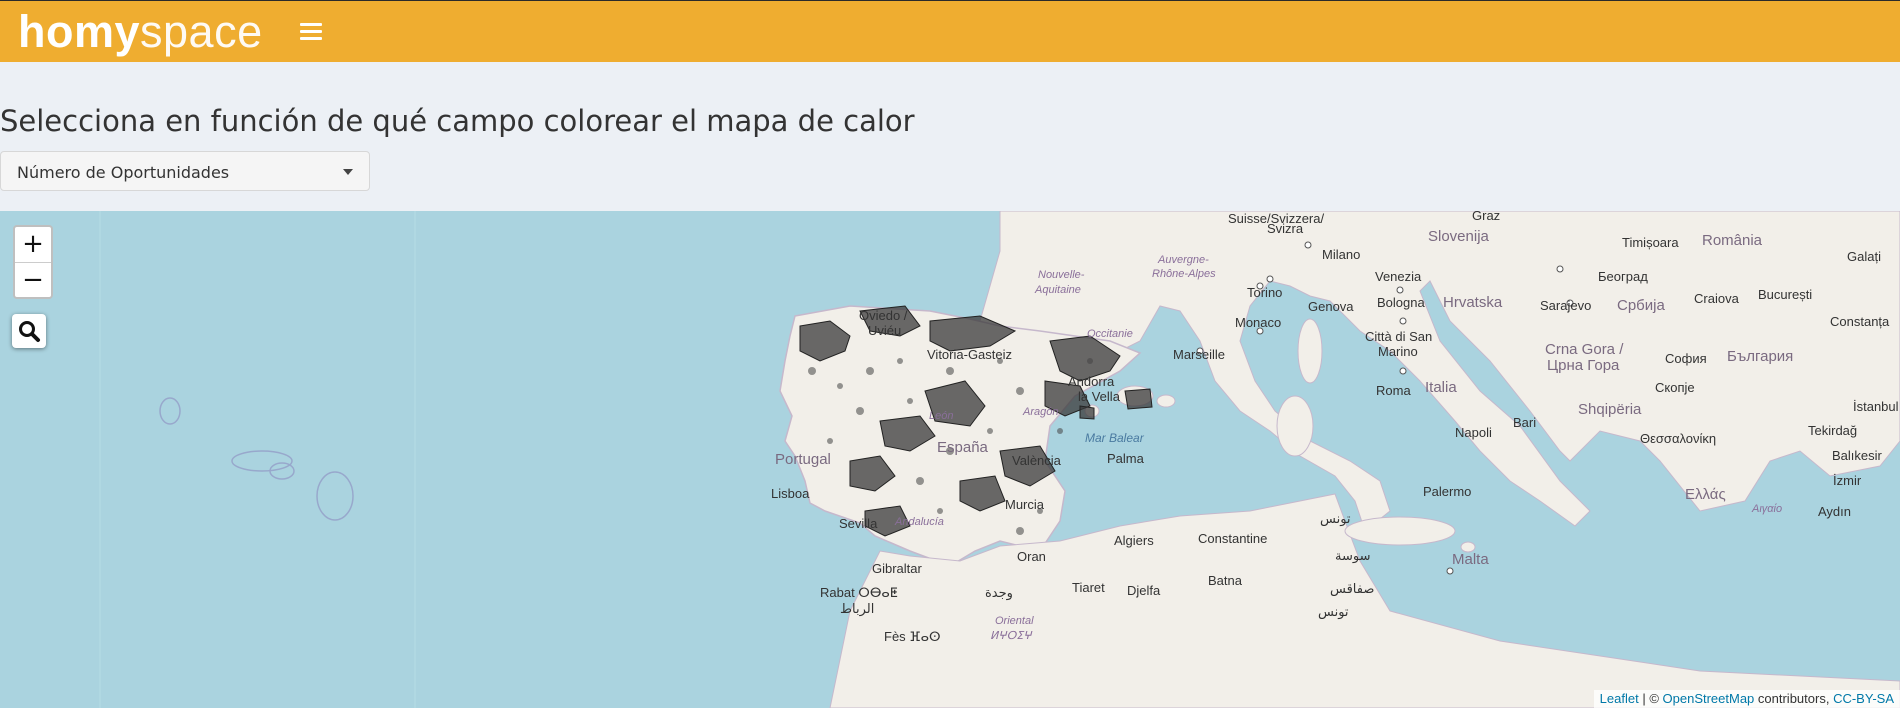  Describe the element at coordinates (1099, 396) in the screenshot. I see `map-label: la Vella` at that location.